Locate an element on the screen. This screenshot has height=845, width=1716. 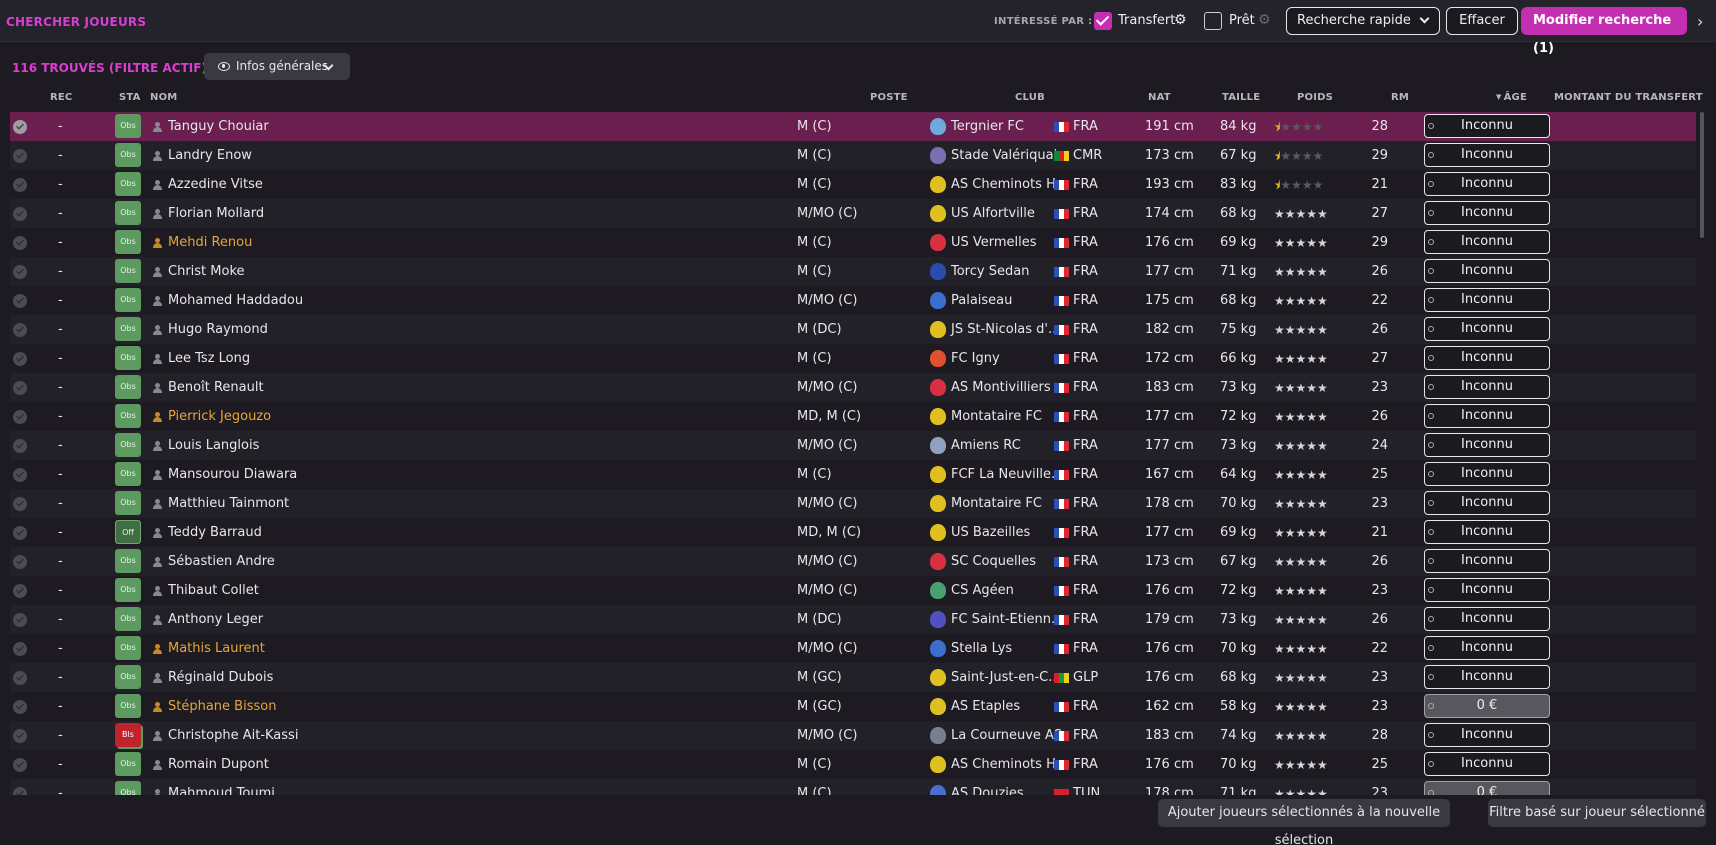
club-name: US Vermelles is located at coordinates (994, 243).